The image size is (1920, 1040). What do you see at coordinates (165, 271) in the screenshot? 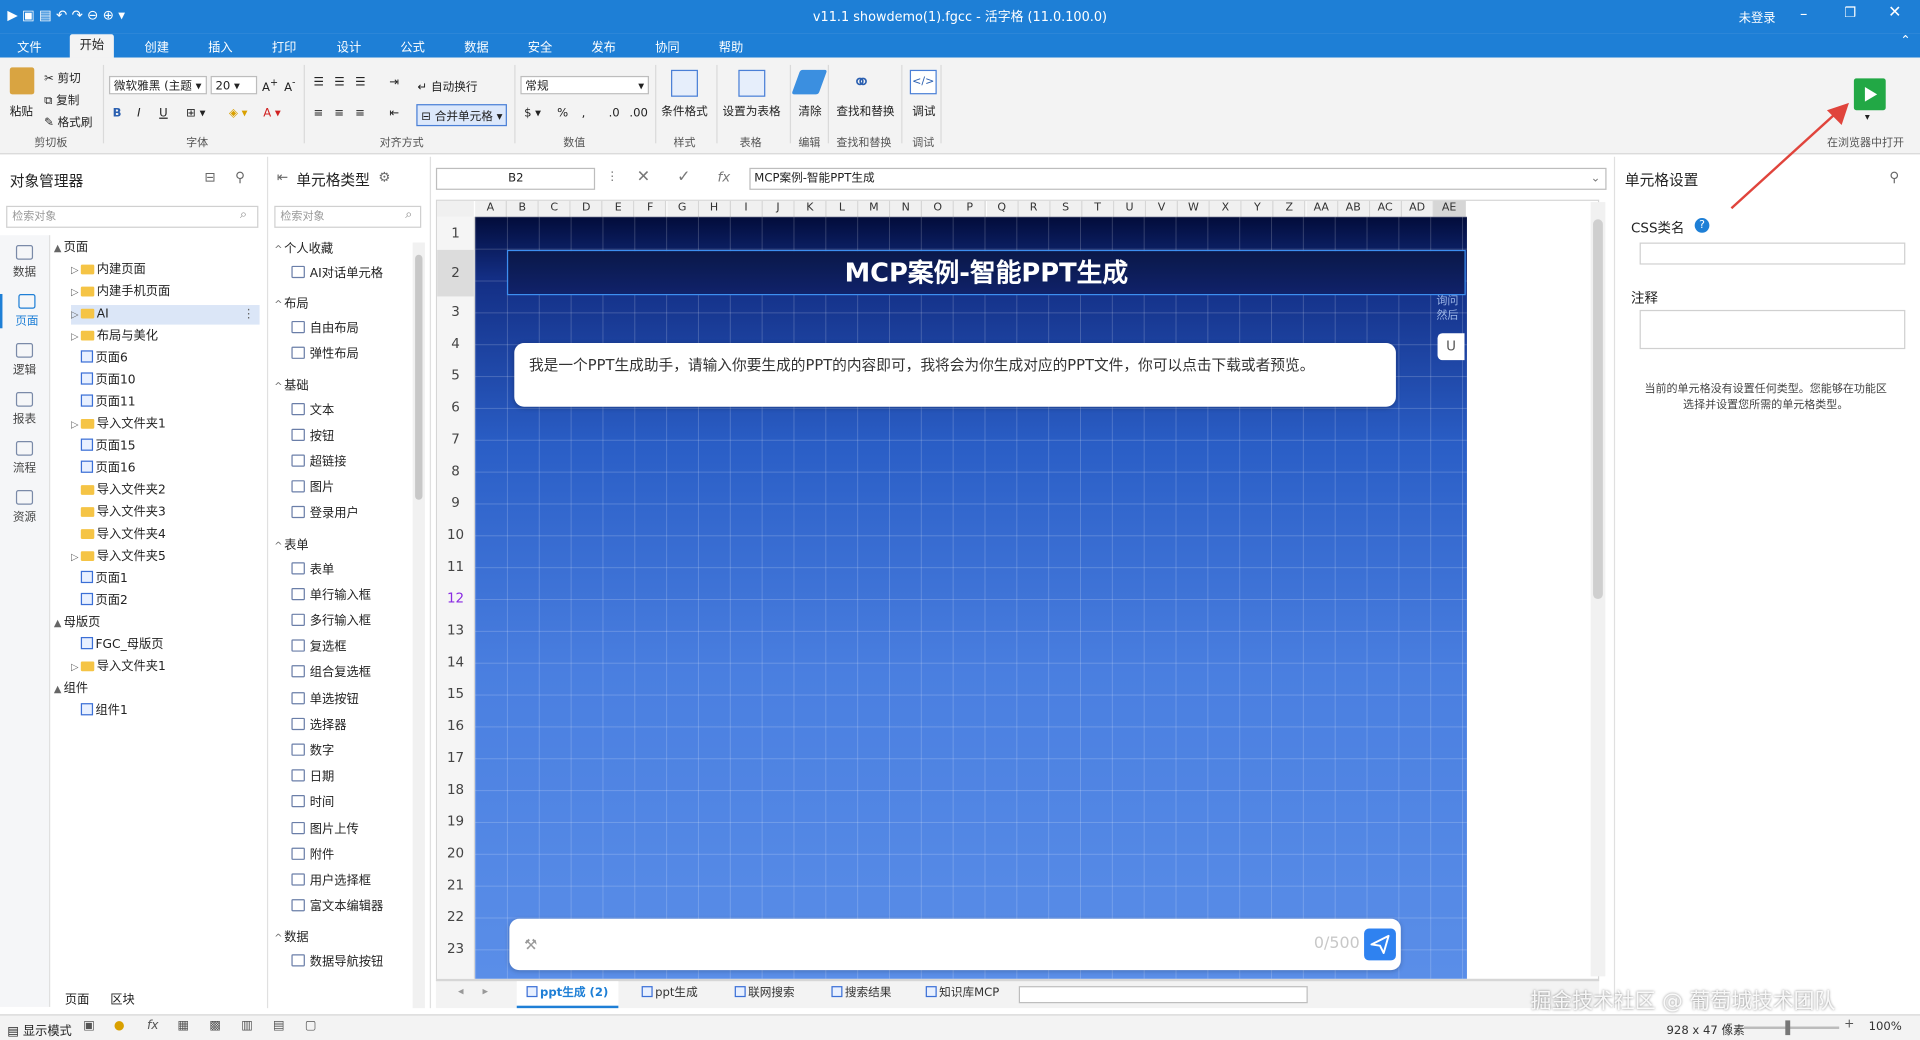
I see `tree-item: ▷ 内建页面` at bounding box center [165, 271].